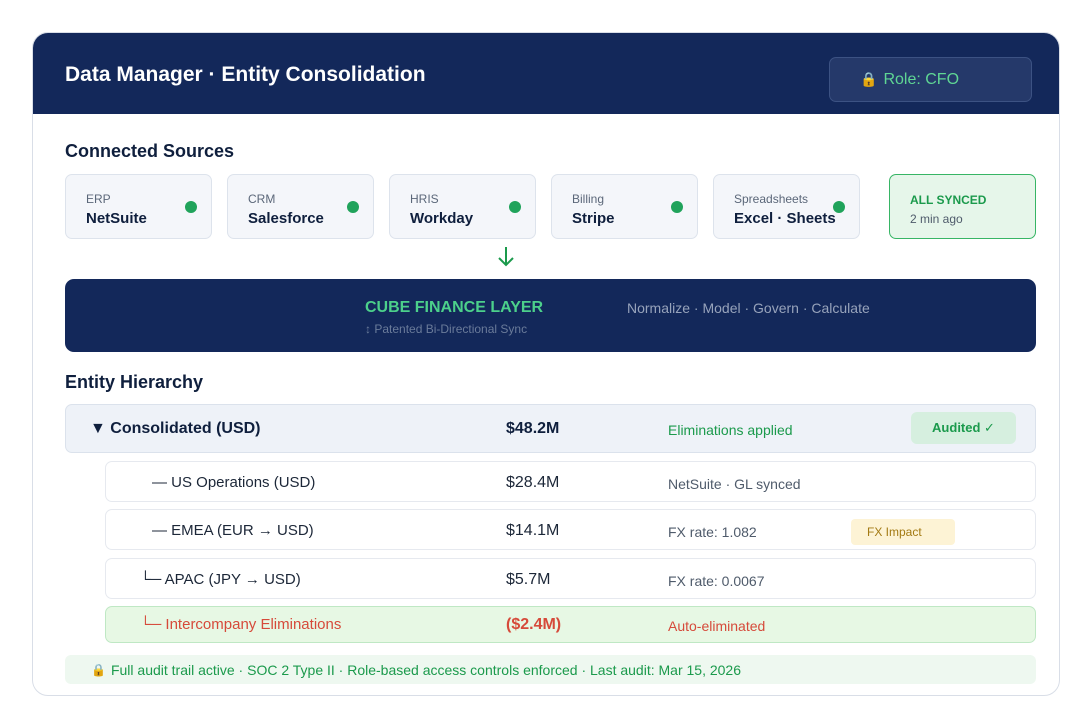  Describe the element at coordinates (134, 382) in the screenshot. I see `entity-hierarchy-title: Entity Hierarchy` at that location.